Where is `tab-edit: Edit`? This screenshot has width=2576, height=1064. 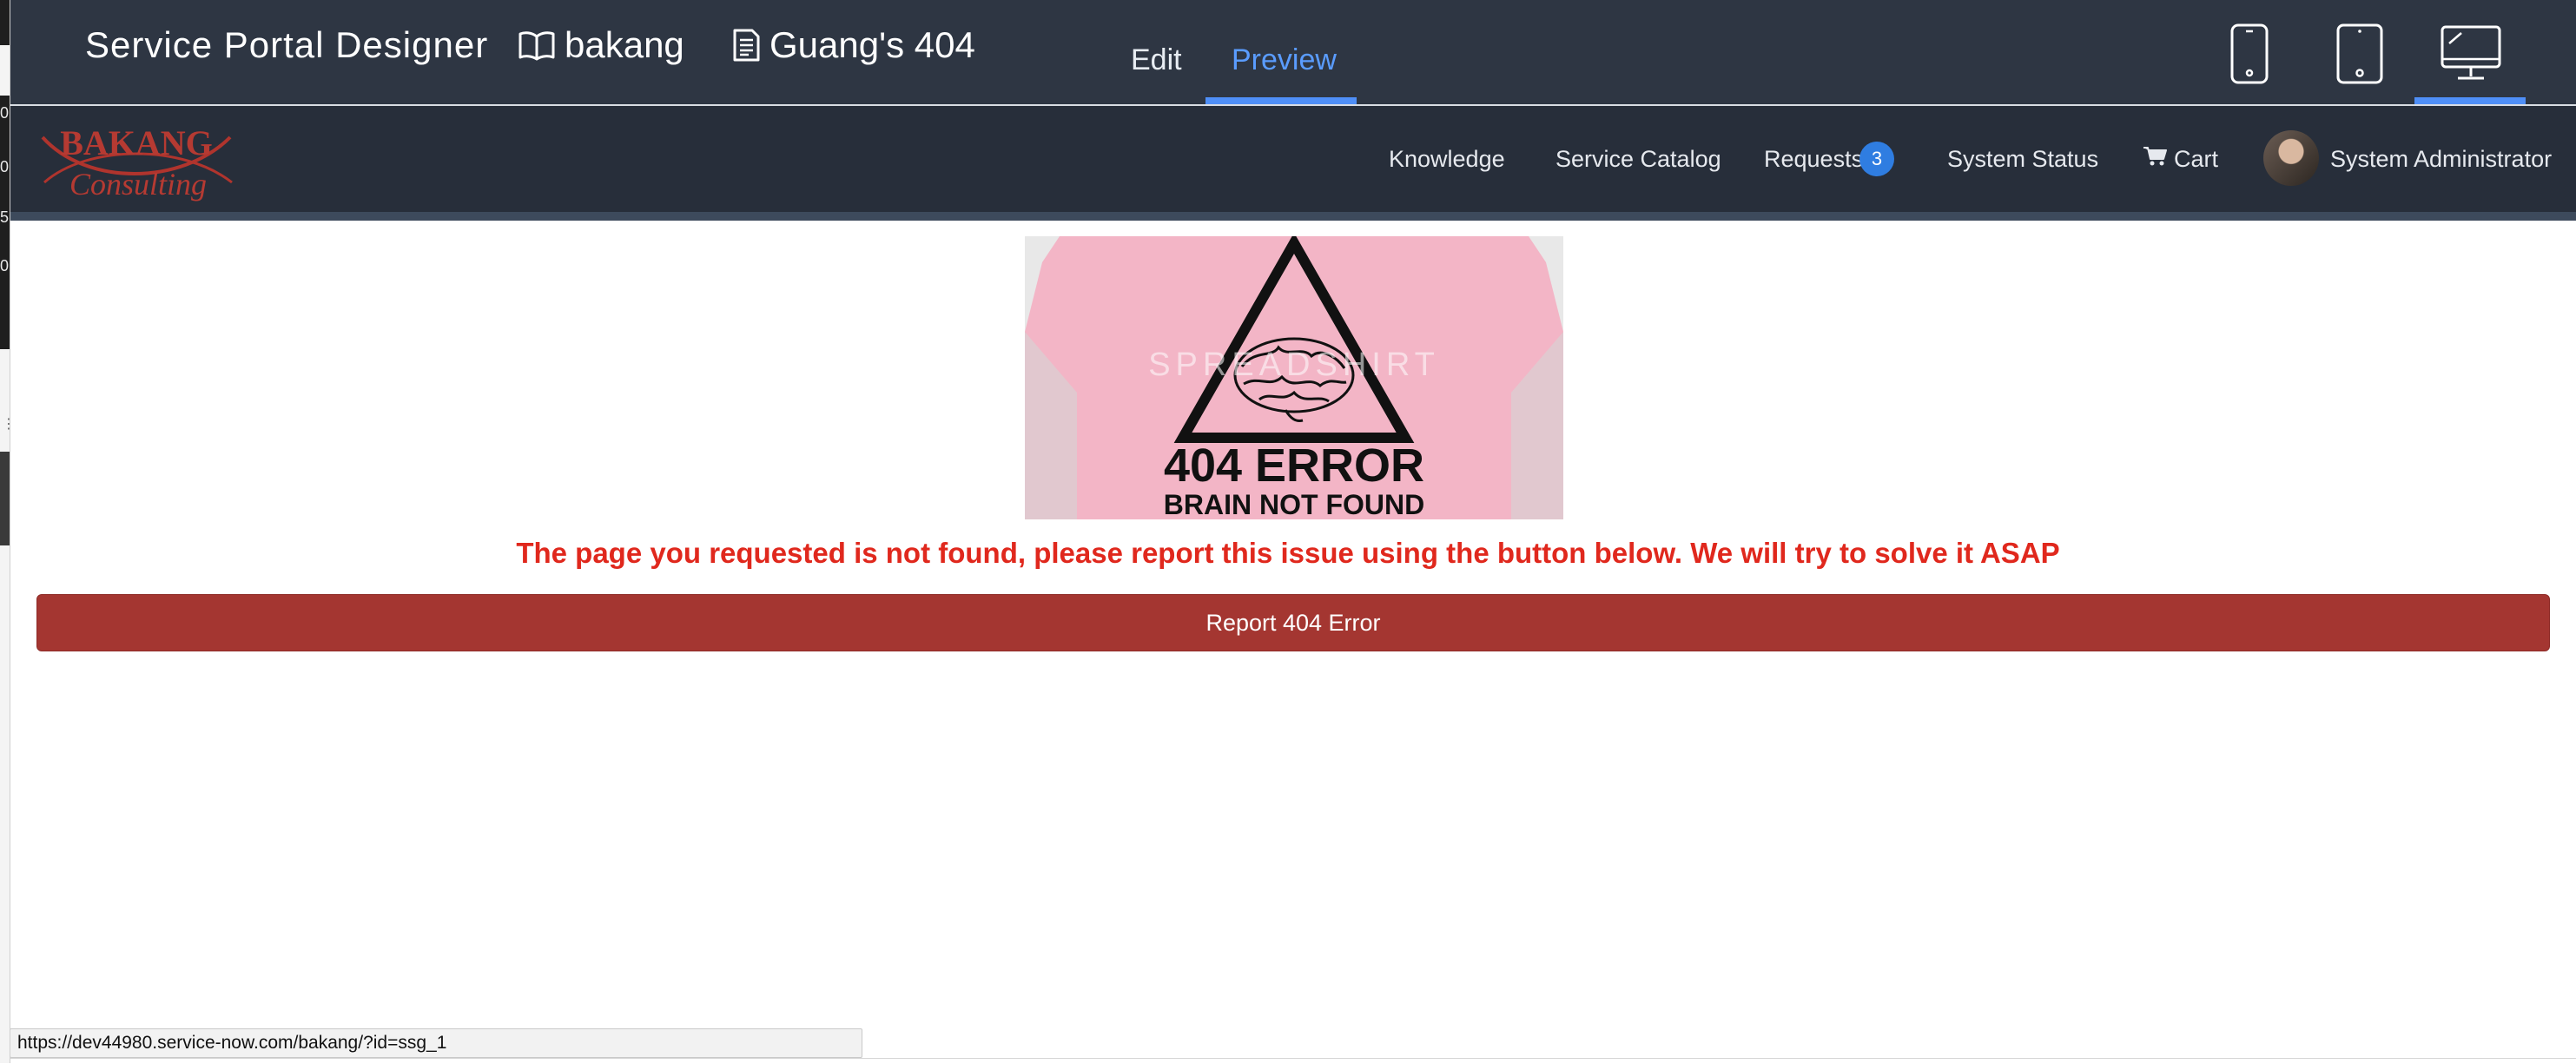 tab-edit: Edit is located at coordinates (1156, 60).